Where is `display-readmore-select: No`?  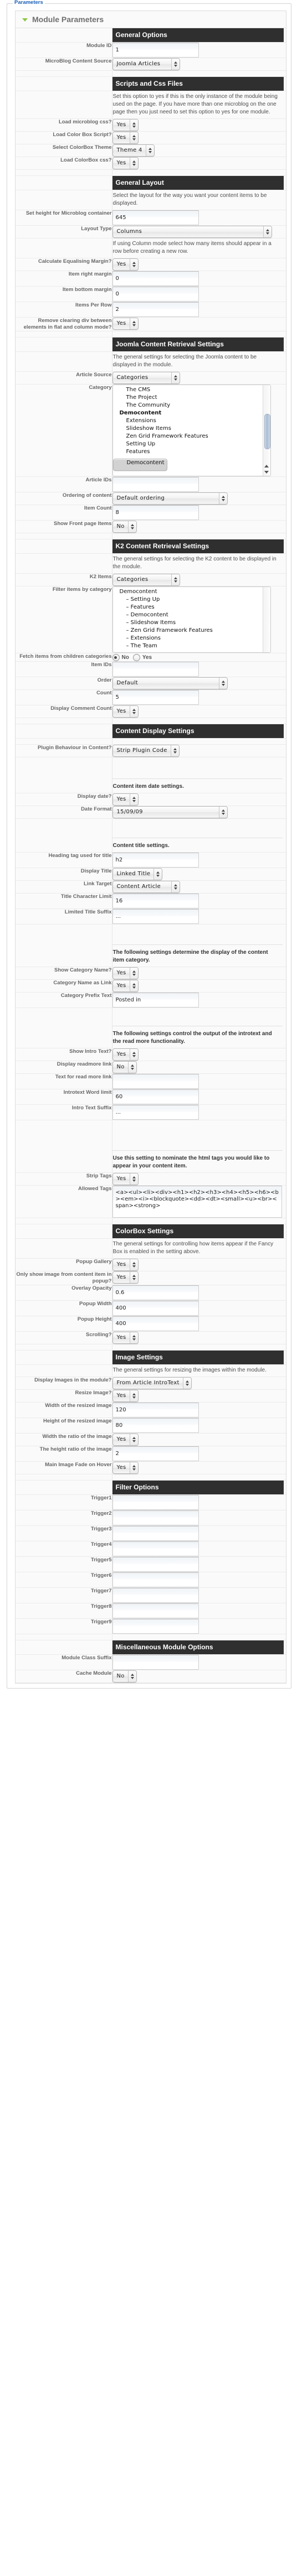
display-readmore-select: No is located at coordinates (124, 1067).